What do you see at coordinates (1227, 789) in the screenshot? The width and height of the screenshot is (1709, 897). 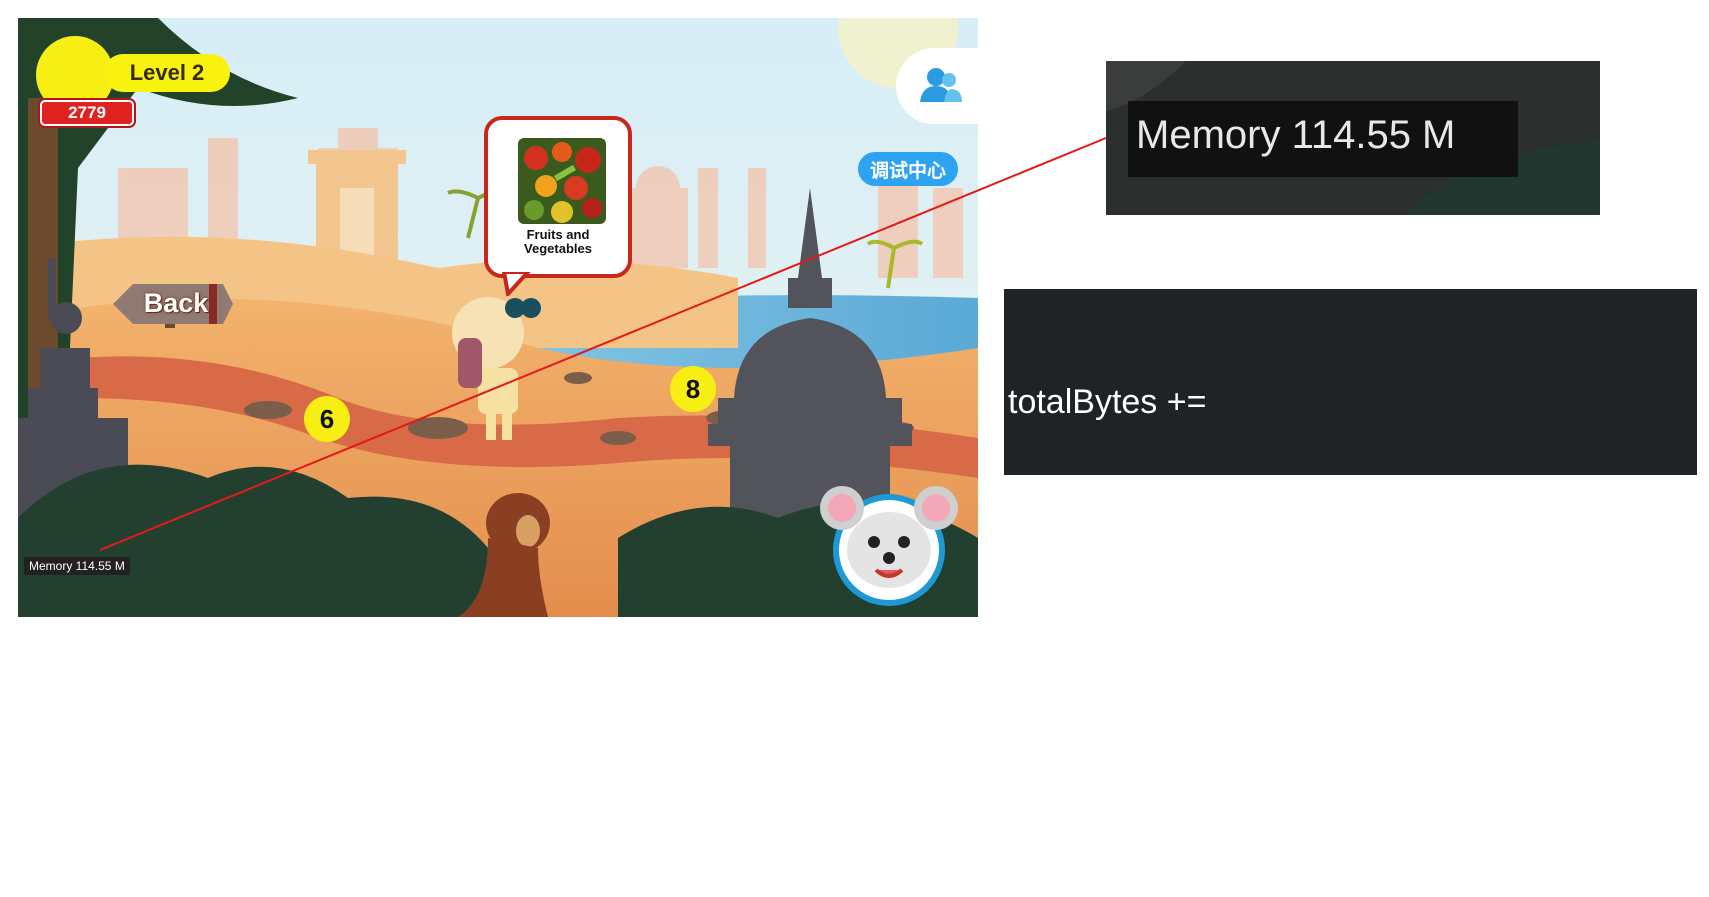 I see `code-line-4: url.indexOf('.jpg') > 0 ? 3 : 4);` at bounding box center [1227, 789].